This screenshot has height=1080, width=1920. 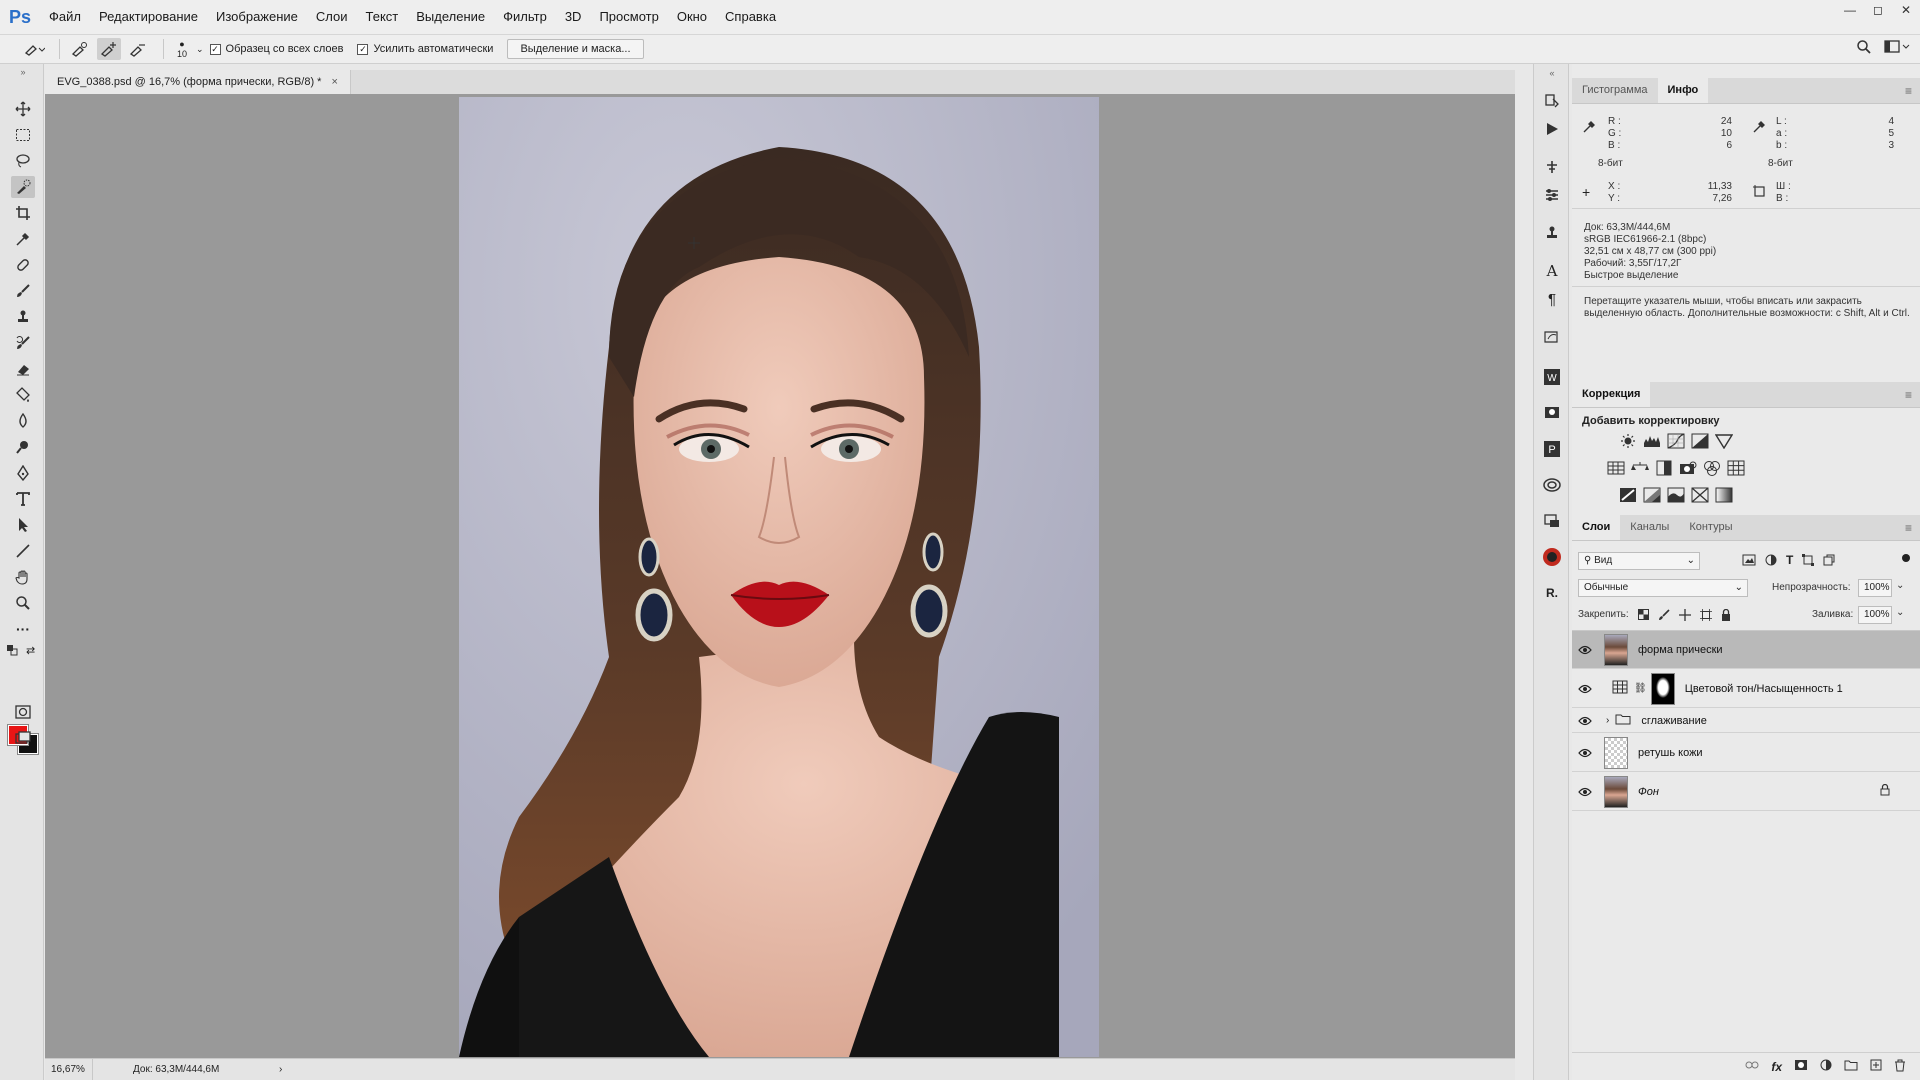 I want to click on menu-select: Выделение, so click(x=450, y=17).